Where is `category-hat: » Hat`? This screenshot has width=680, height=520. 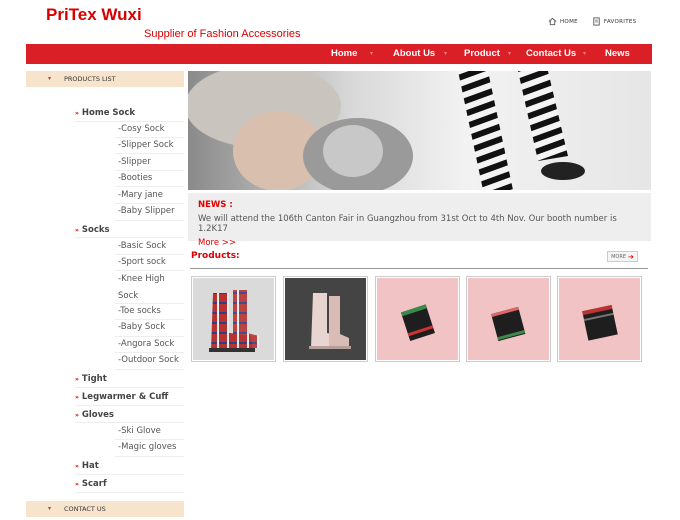
category-hat: » Hat is located at coordinates (87, 466).